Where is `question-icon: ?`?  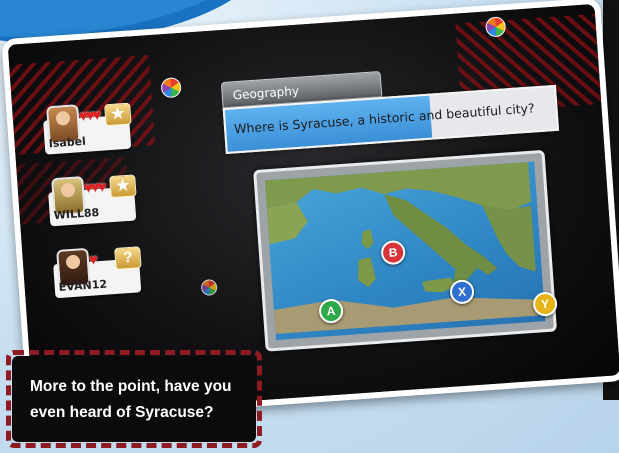 question-icon: ? is located at coordinates (128, 258).